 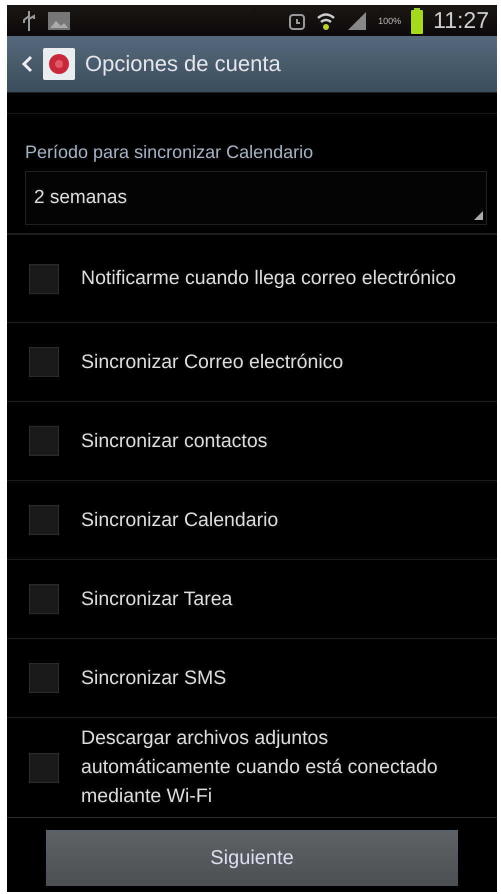 What do you see at coordinates (179, 520) in the screenshot?
I see `option-label: Sincronizar Calendario` at bounding box center [179, 520].